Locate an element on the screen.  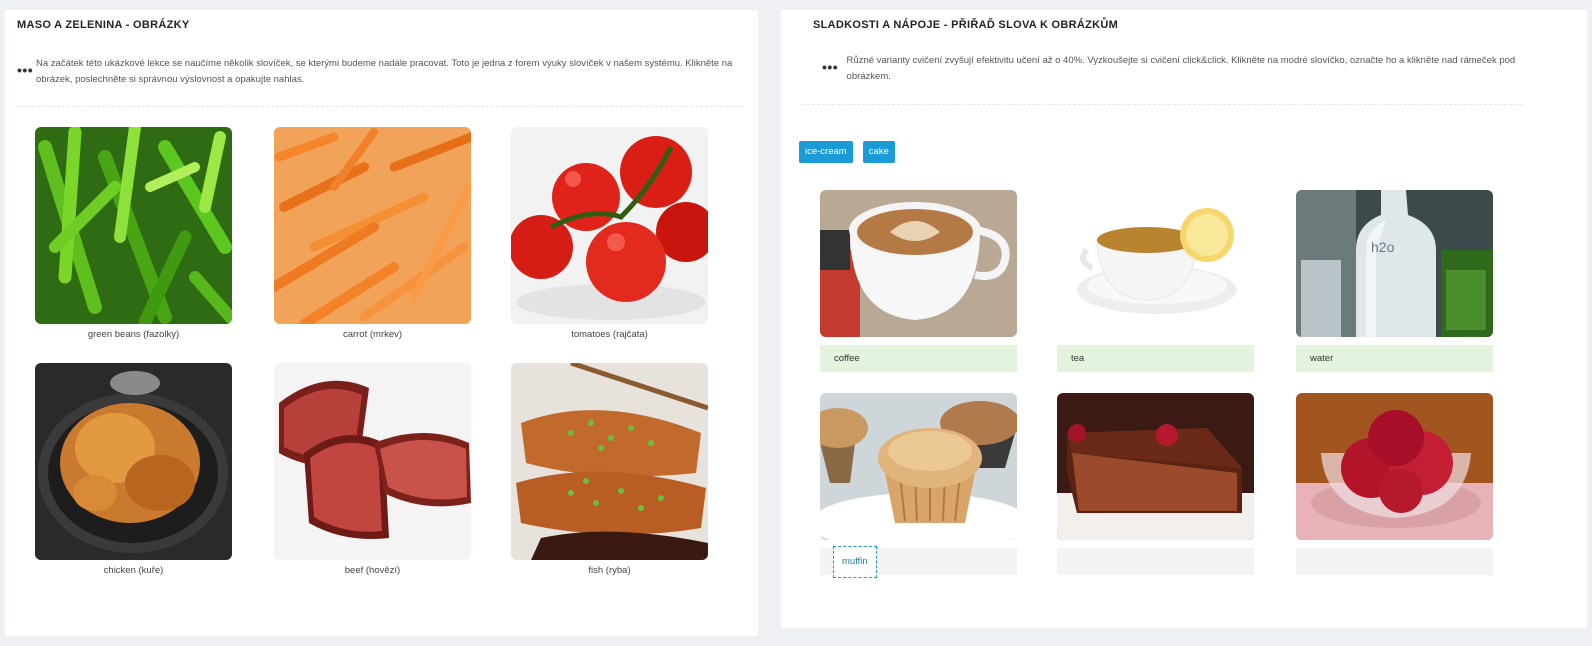
vocab-caption: fish (ryba) is located at coordinates (609, 570).